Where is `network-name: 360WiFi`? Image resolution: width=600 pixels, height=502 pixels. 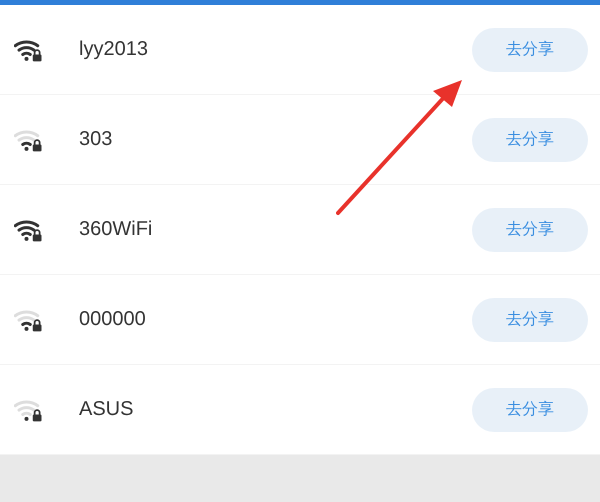 network-name: 360WiFi is located at coordinates (116, 229).